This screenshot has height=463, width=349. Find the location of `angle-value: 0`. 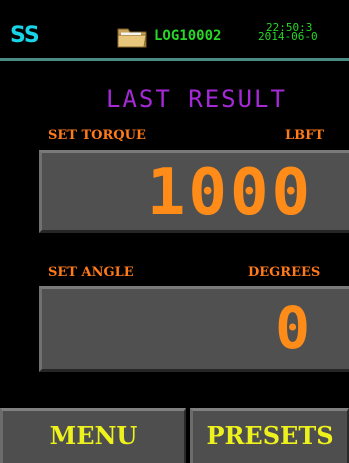

angle-value: 0 is located at coordinates (294, 328).